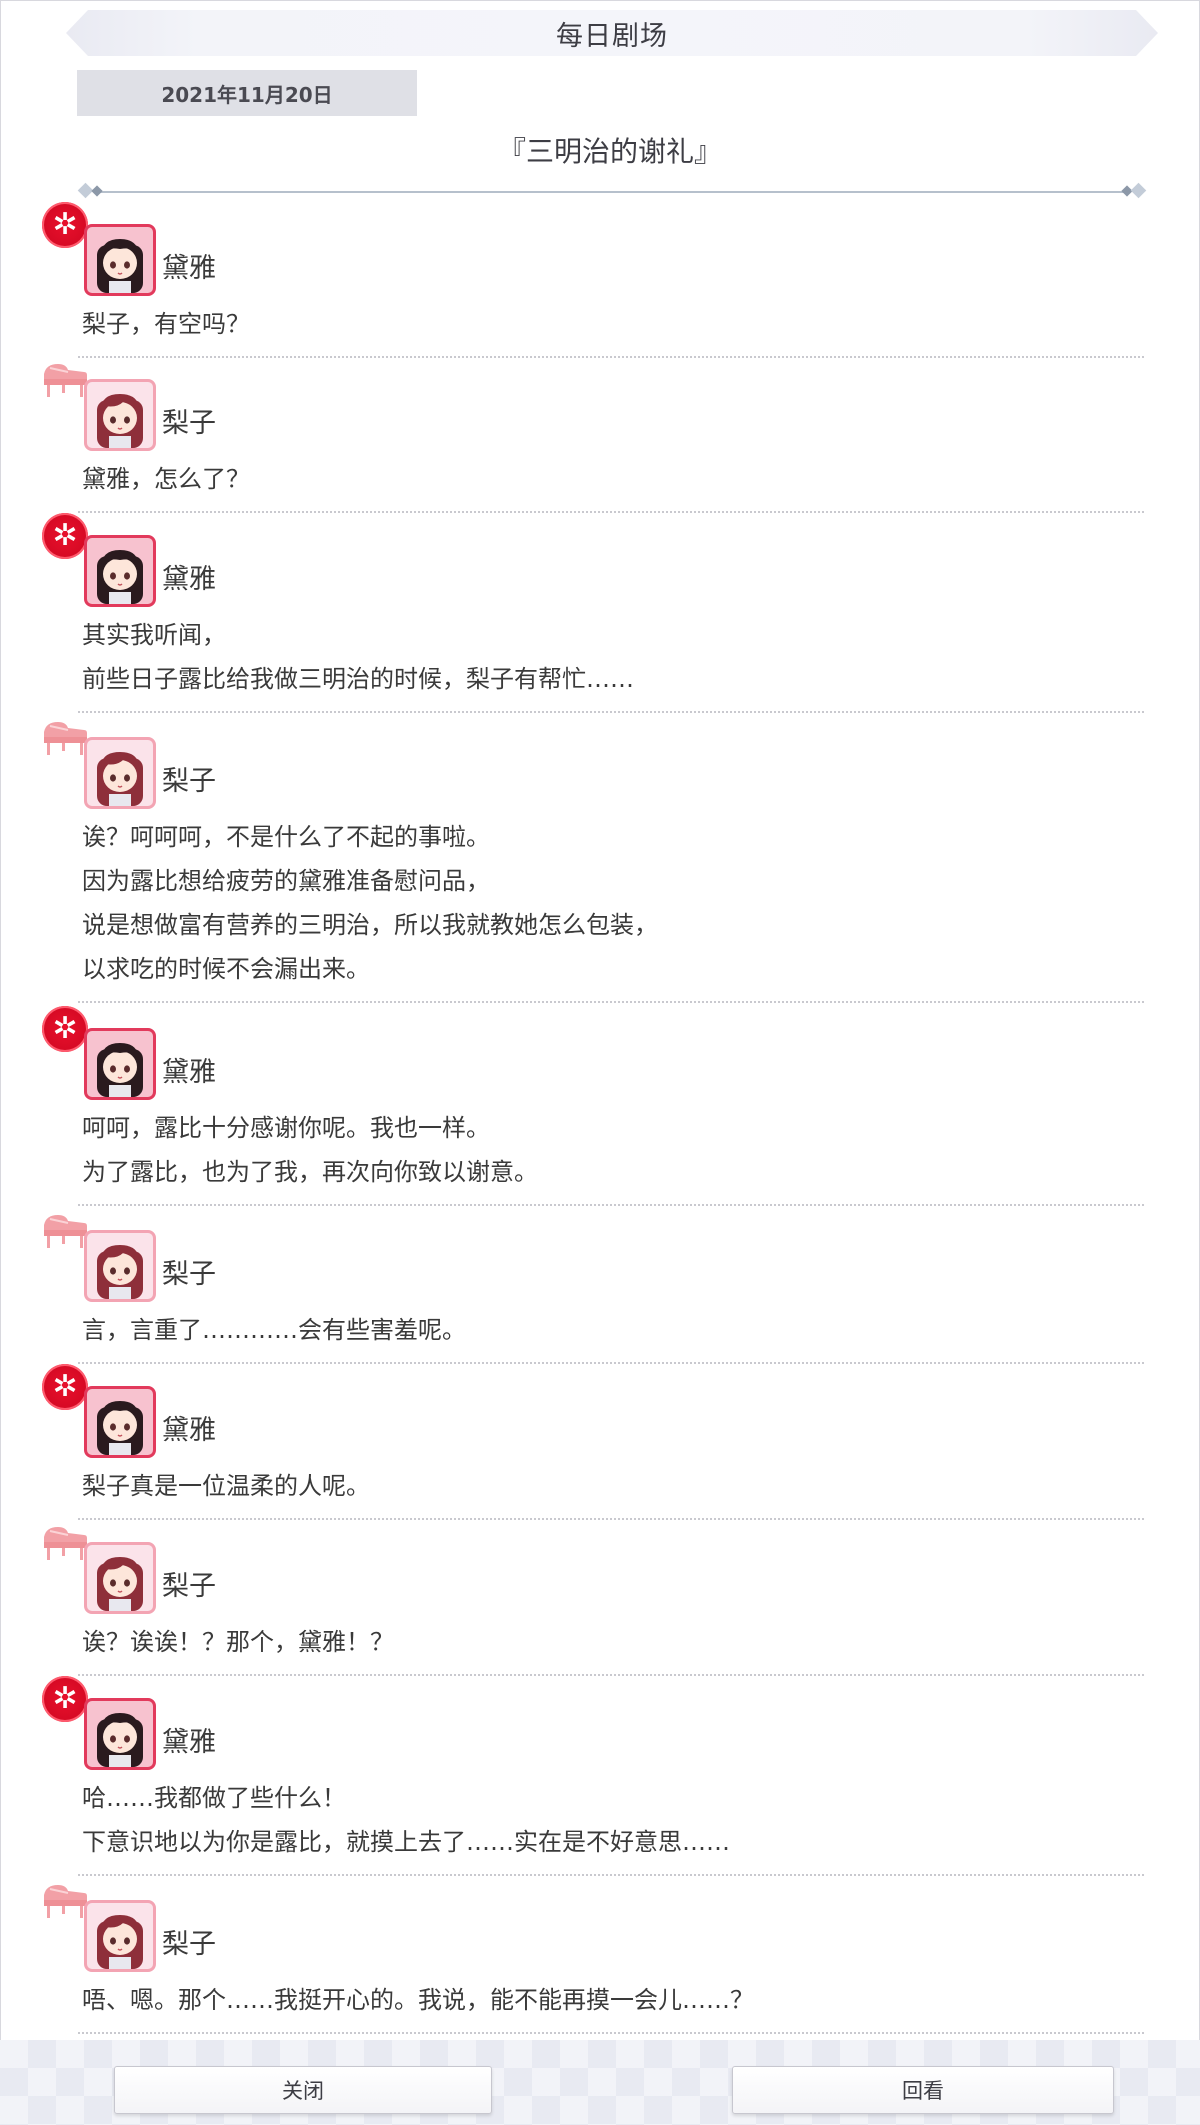 This screenshot has height=2125, width=1200. What do you see at coordinates (609, 151) in the screenshot?
I see `story-title: 『三明治的谢礼』` at bounding box center [609, 151].